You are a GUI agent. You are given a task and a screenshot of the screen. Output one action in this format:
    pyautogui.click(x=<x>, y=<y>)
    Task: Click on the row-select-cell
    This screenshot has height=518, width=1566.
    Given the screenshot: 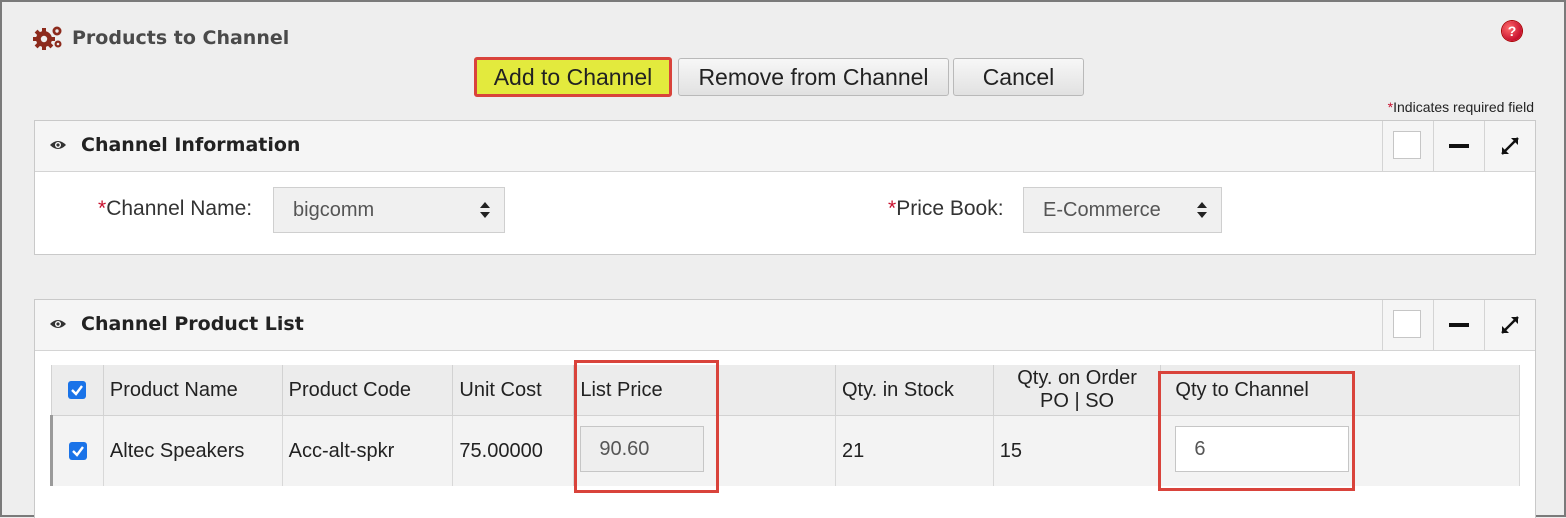 What is the action you would take?
    pyautogui.click(x=77, y=450)
    